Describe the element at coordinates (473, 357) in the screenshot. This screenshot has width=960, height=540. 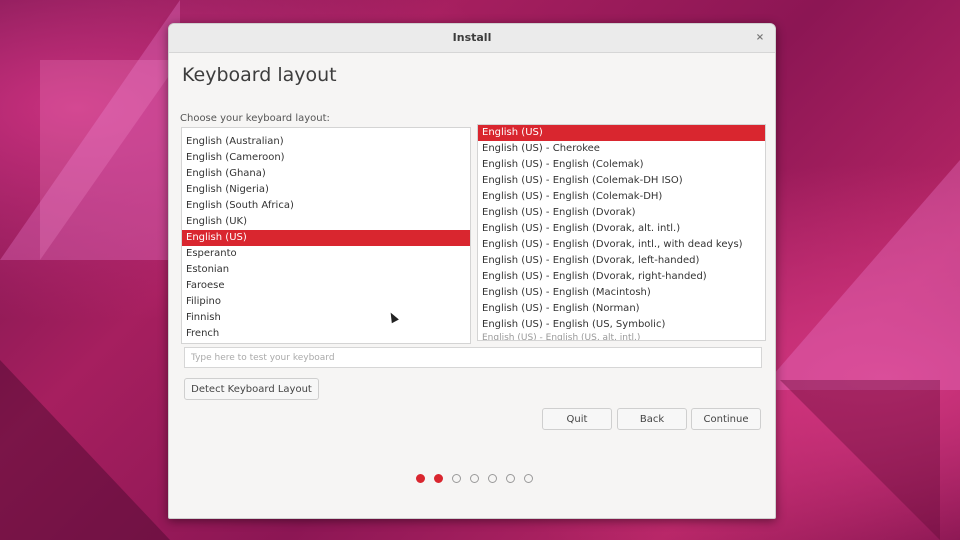
I see `keyboard-test-input` at that location.